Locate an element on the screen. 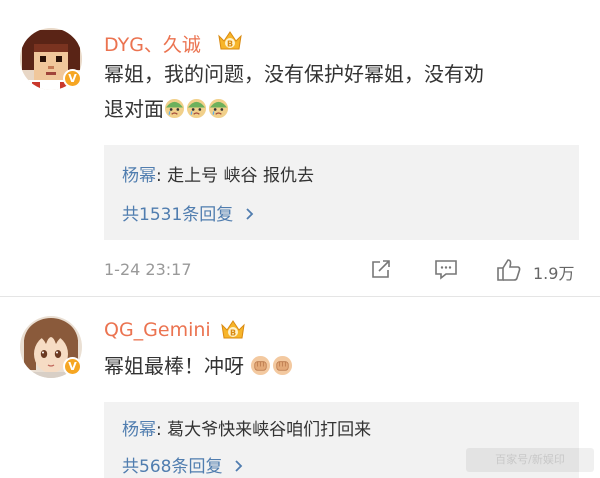  comment-footer: 1-24 23:17 1.9万 is located at coordinates (344, 270).